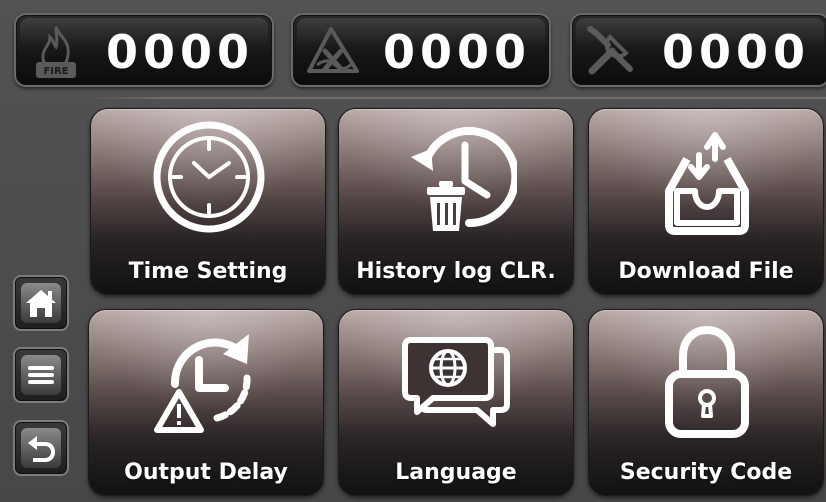  Describe the element at coordinates (735, 52) in the screenshot. I see `maintenance-count: 0000` at that location.